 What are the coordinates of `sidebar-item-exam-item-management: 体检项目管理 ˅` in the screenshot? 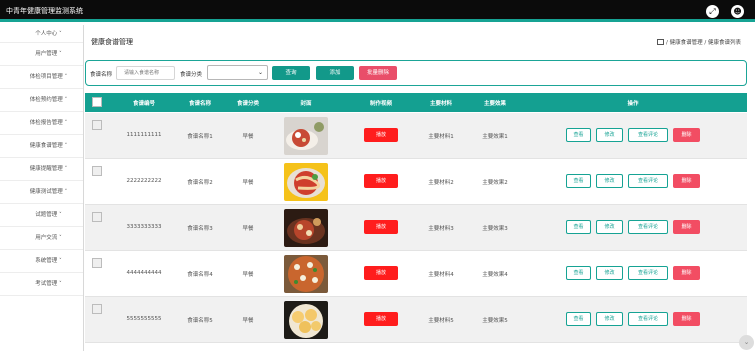 It's located at (41, 77).